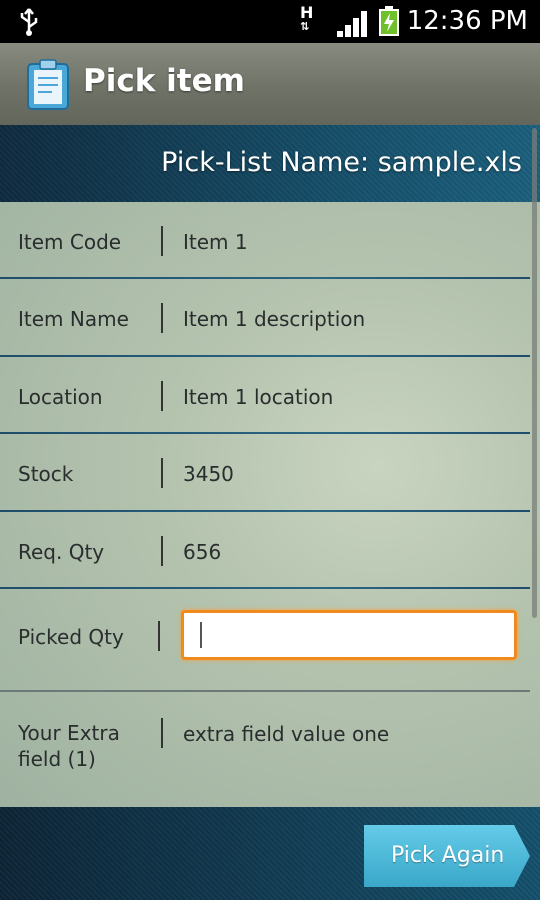 Image resolution: width=540 pixels, height=900 pixels. Describe the element at coordinates (467, 21) in the screenshot. I see `status-clock: 12:36 PM` at that location.